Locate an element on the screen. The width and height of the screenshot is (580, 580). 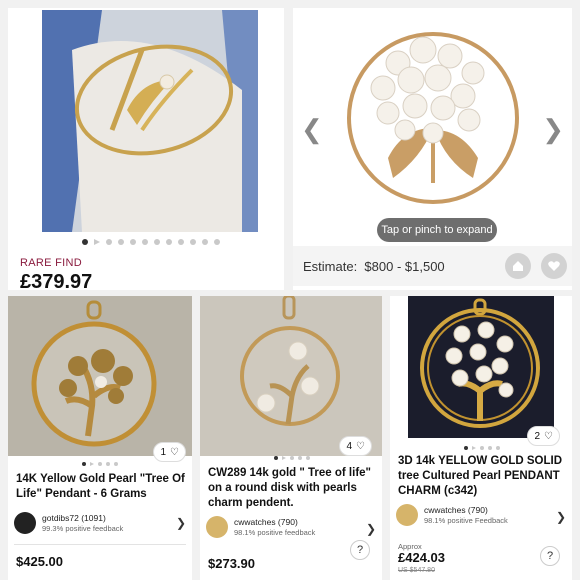
seller-name: gotdibs72 (1091) is located at coordinates (74, 518).